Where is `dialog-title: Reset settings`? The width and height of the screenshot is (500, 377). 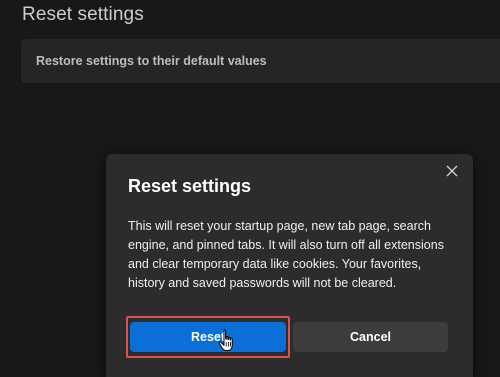 dialog-title: Reset settings is located at coordinates (190, 186).